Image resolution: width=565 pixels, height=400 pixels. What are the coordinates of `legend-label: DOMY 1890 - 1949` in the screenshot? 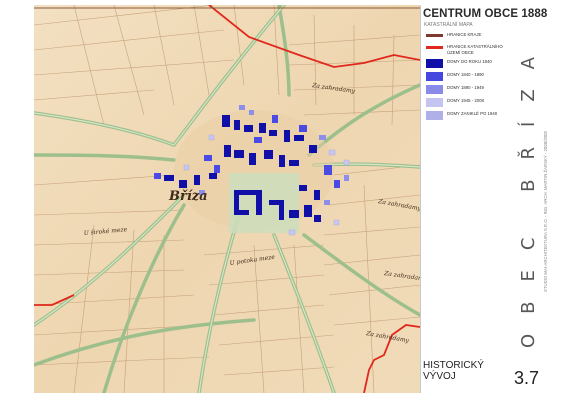 It's located at (465, 87).